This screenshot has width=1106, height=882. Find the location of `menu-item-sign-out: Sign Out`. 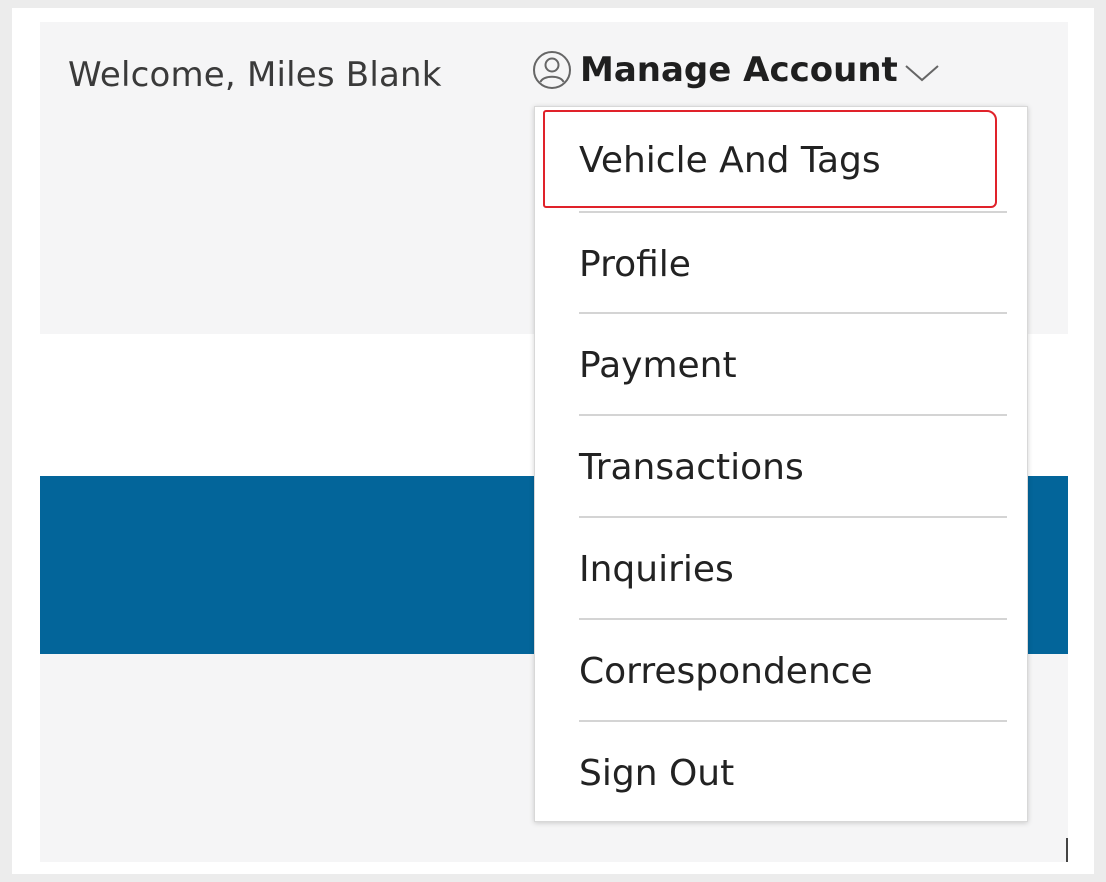

menu-item-sign-out: Sign Out is located at coordinates (793, 773).